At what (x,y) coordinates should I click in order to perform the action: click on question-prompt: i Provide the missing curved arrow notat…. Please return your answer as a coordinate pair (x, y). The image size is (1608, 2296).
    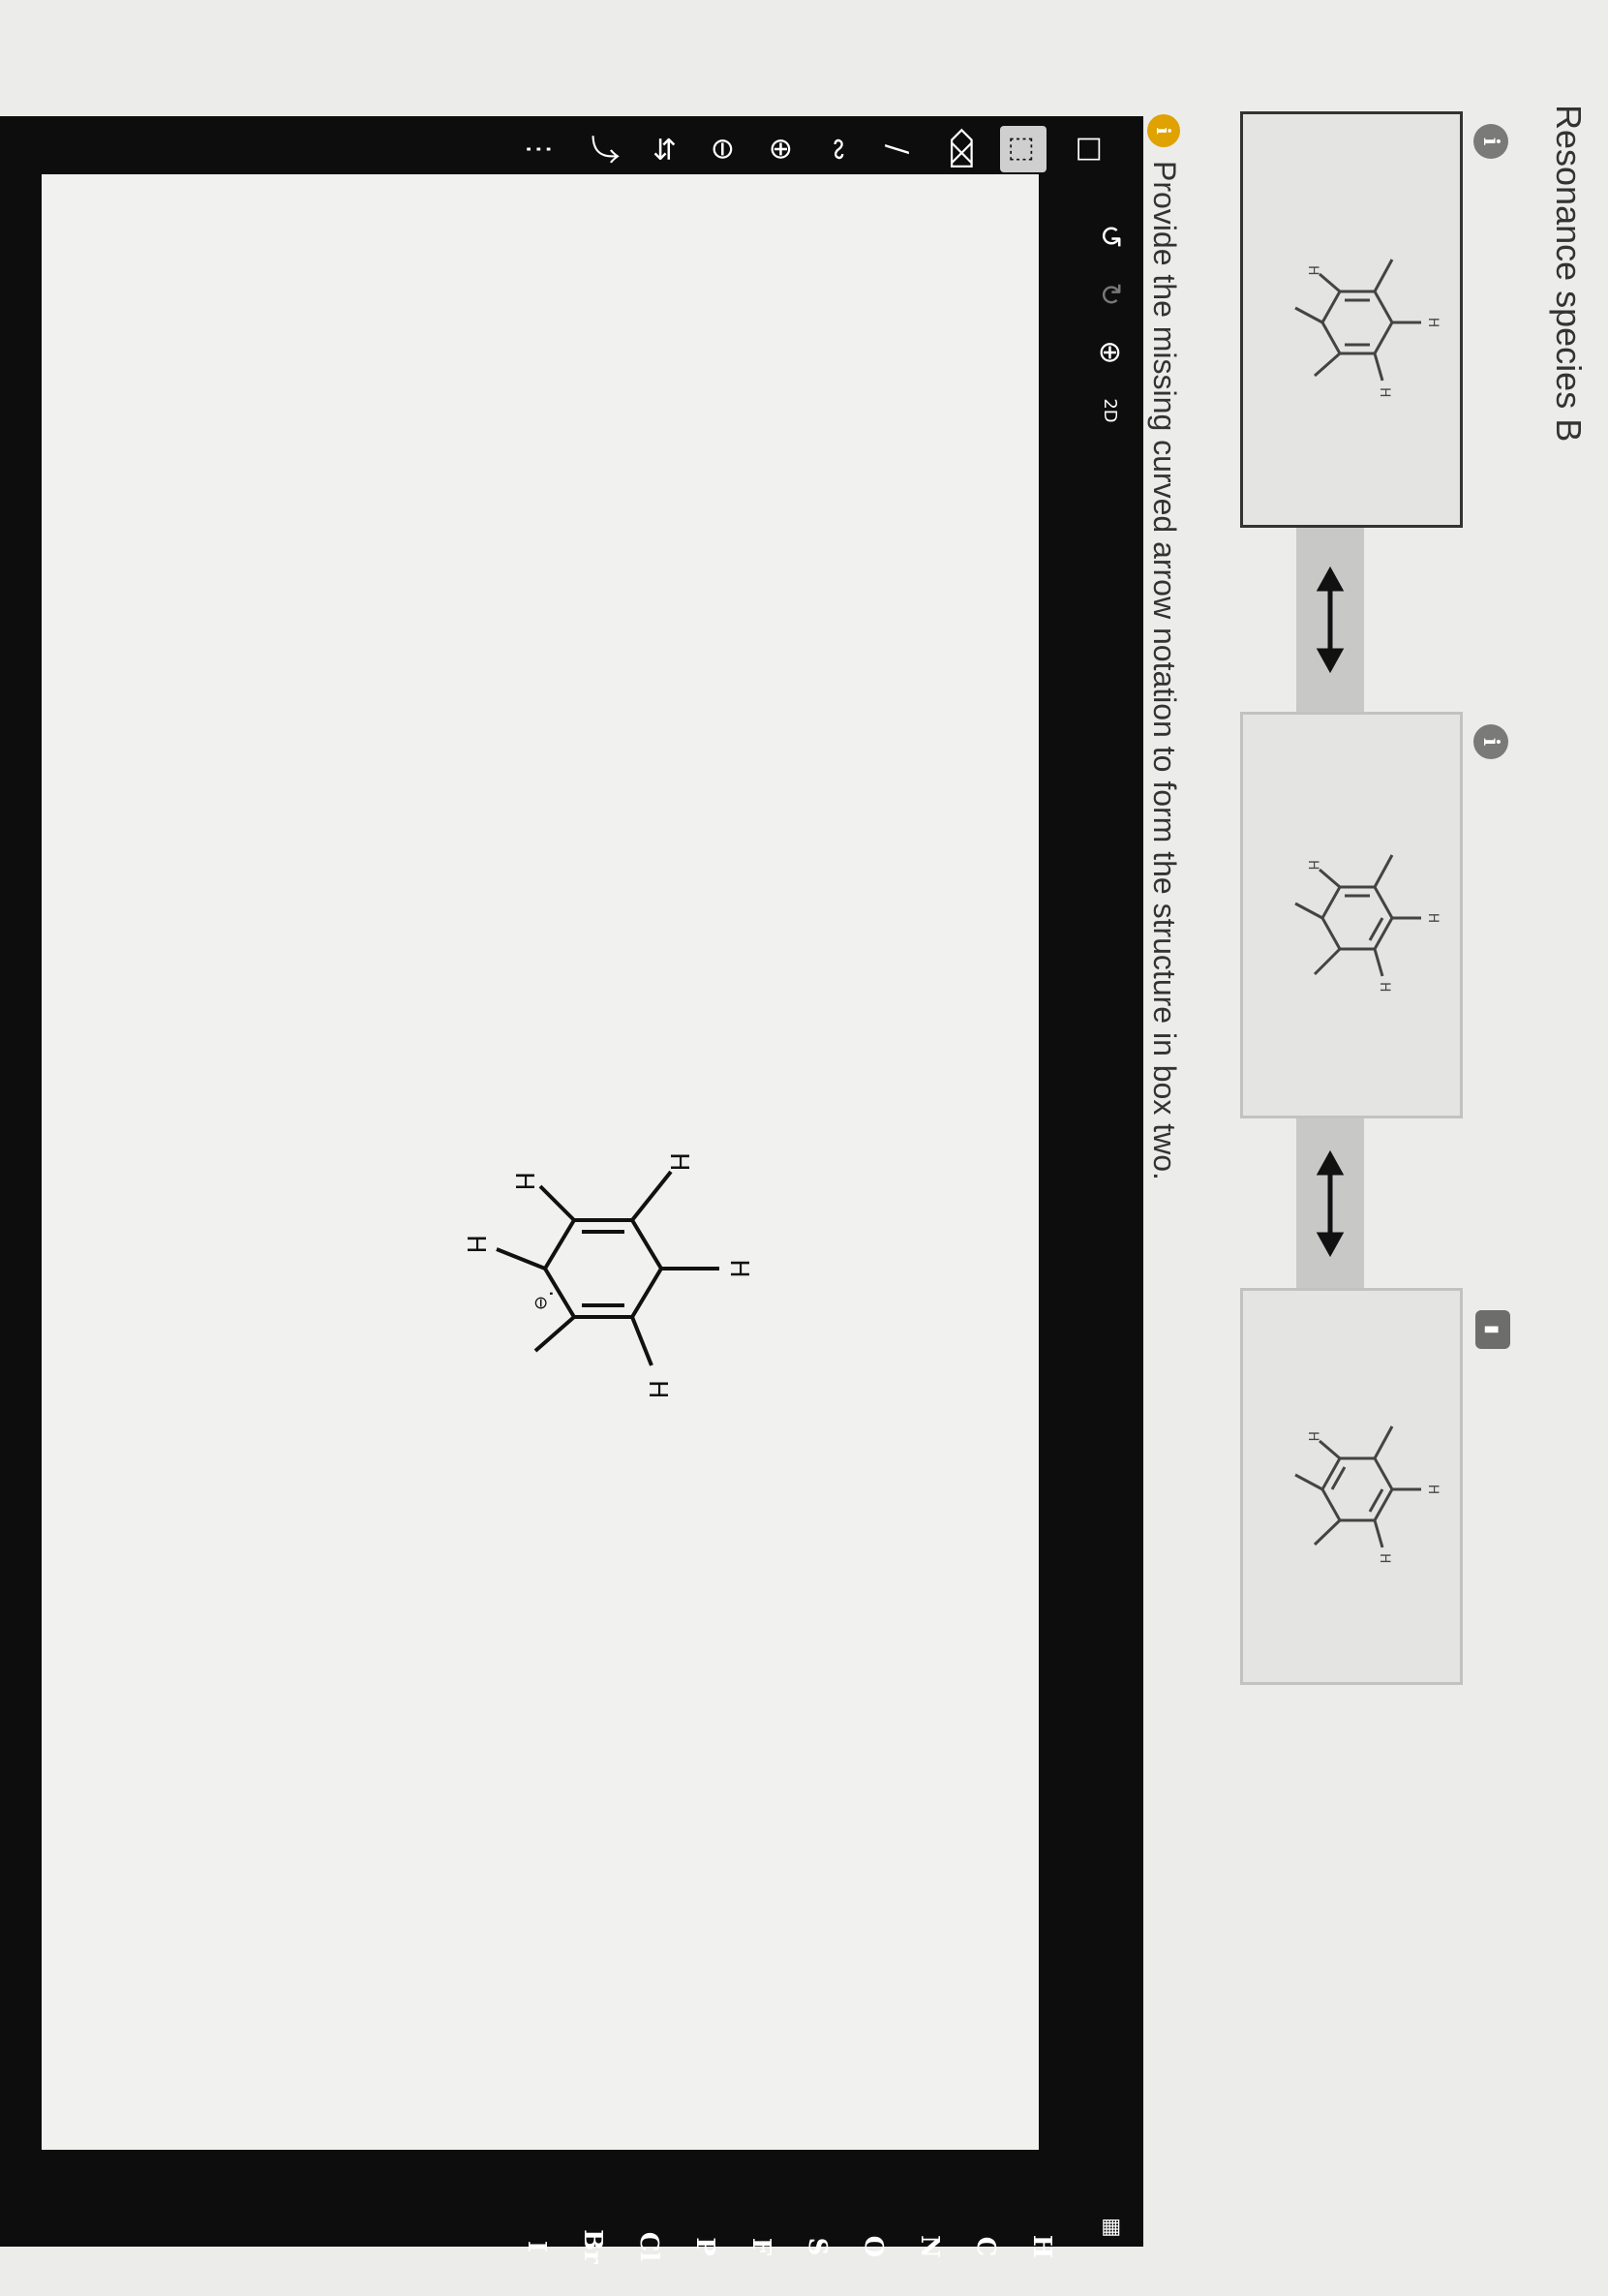
    Looking at the image, I should click on (1164, 647).